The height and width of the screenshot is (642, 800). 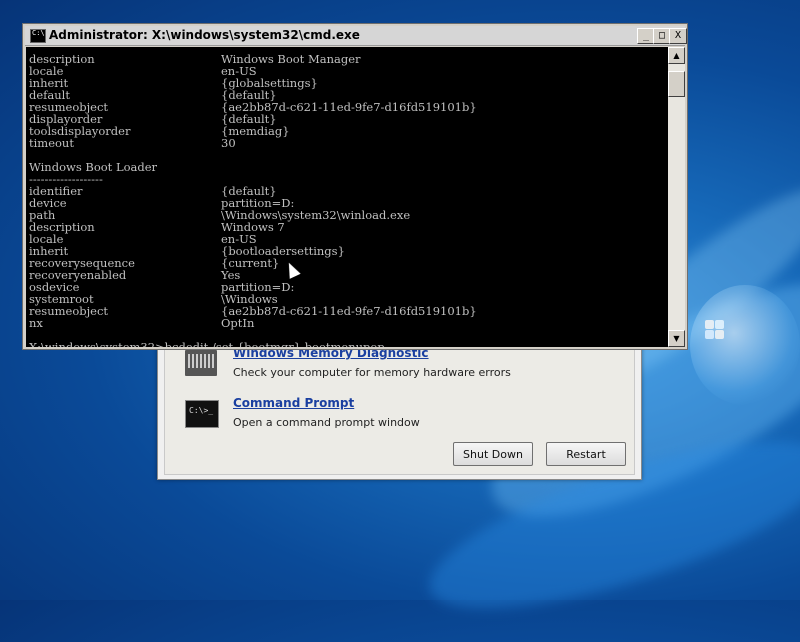 What do you see at coordinates (51, 143) in the screenshot?
I see `console-key: timeout` at bounding box center [51, 143].